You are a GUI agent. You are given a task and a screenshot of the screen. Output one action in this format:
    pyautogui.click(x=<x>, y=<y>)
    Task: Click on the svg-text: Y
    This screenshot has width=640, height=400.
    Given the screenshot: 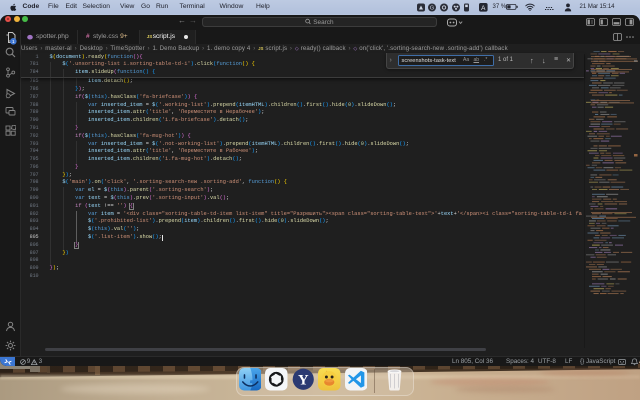 What is the action you would take?
    pyautogui.click(x=302, y=381)
    